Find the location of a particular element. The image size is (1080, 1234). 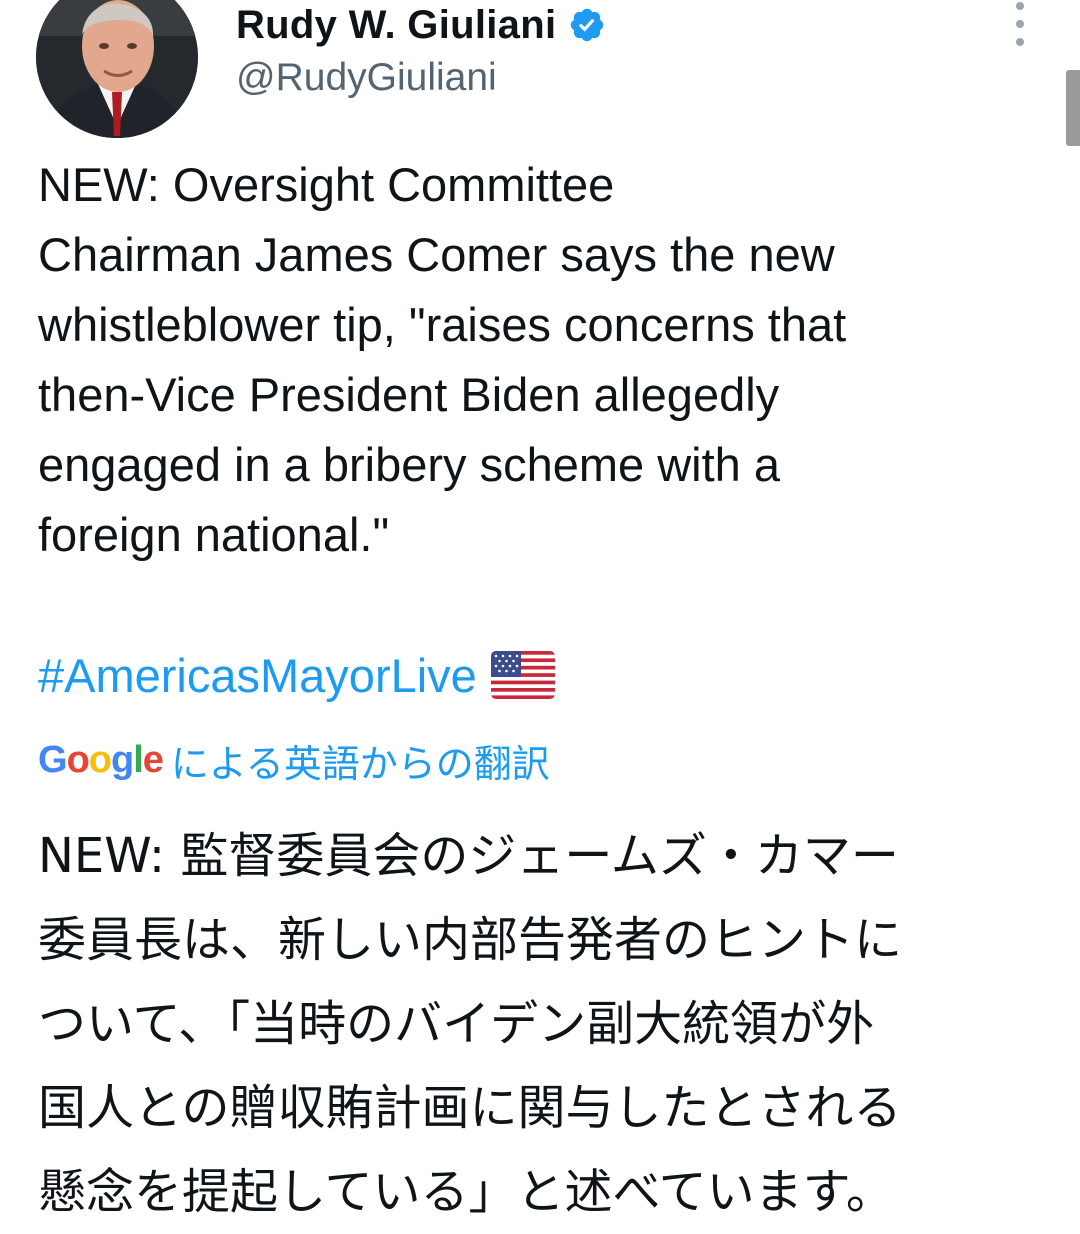

translation-label: による英語からの翻訳 is located at coordinates (360, 760).